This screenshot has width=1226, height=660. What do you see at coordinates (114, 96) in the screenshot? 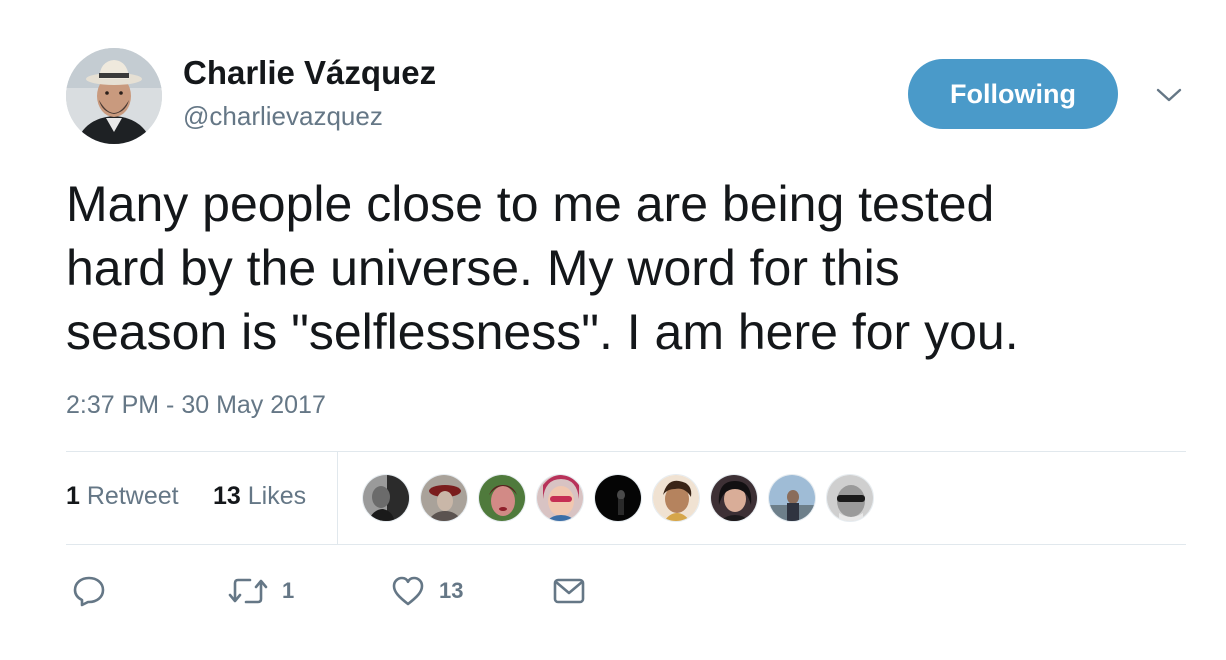
I see `author-avatar` at bounding box center [114, 96].